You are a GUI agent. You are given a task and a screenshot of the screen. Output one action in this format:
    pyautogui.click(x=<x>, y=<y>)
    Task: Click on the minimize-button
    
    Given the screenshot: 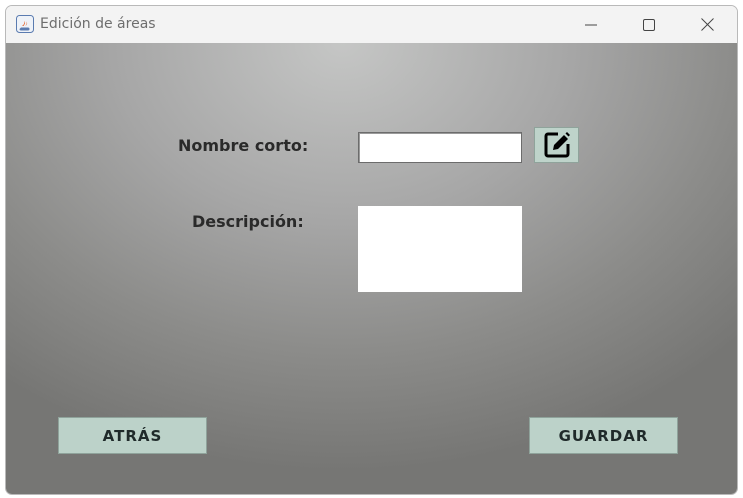 What is the action you would take?
    pyautogui.click(x=591, y=24)
    